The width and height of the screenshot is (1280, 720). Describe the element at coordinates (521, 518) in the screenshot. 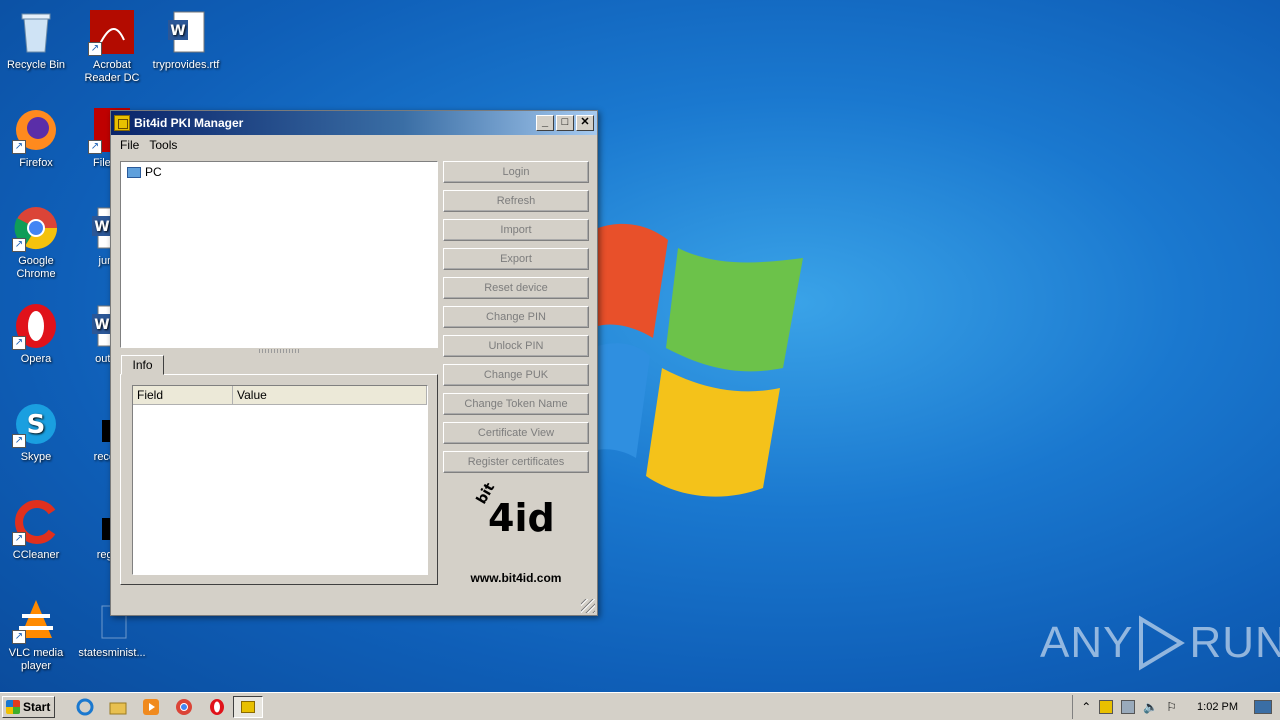

I see `logo-4id-text: 4id` at that location.